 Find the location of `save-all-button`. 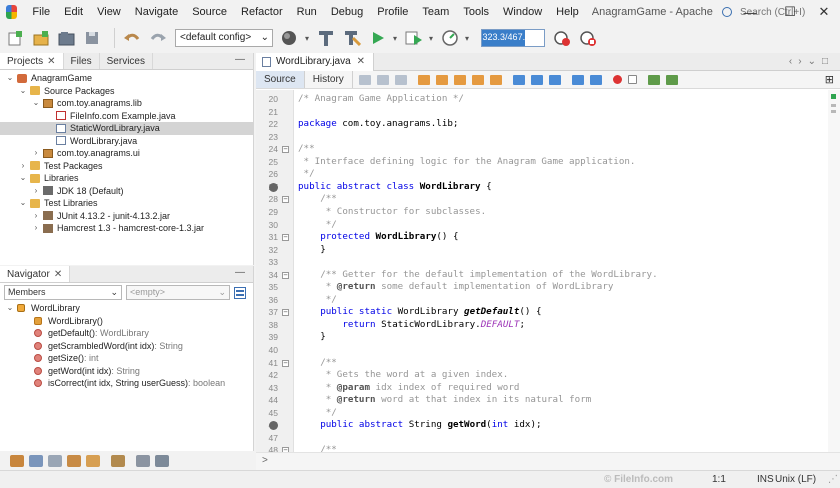

save-all-button is located at coordinates (93, 38).